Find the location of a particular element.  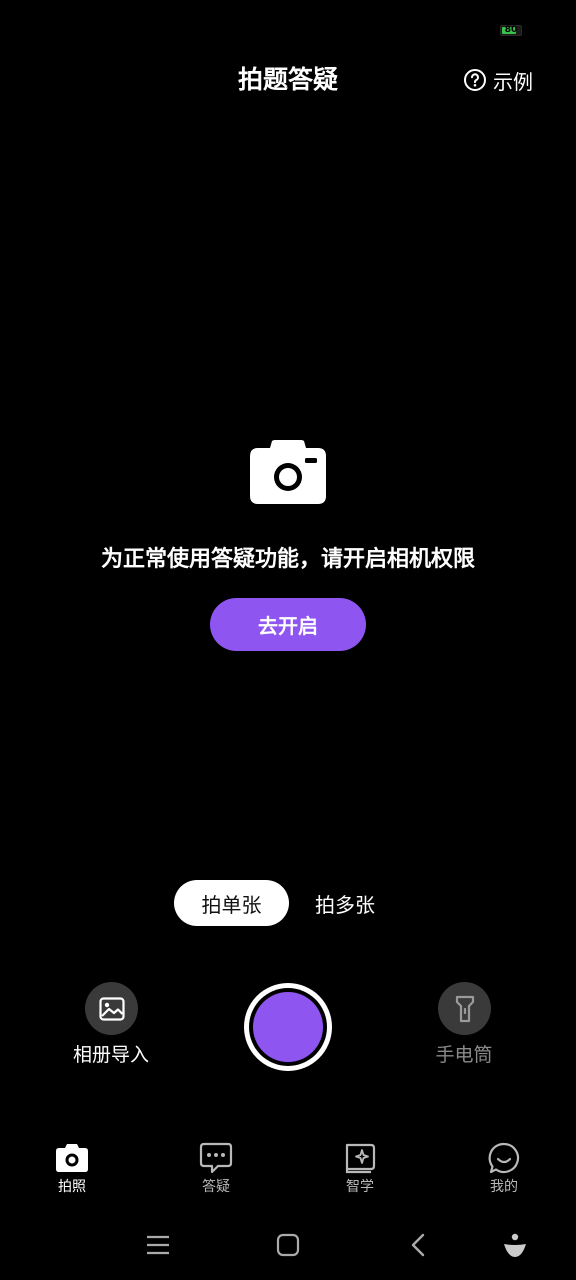

mode-multi-shot: 拍多张 is located at coordinates (345, 903).